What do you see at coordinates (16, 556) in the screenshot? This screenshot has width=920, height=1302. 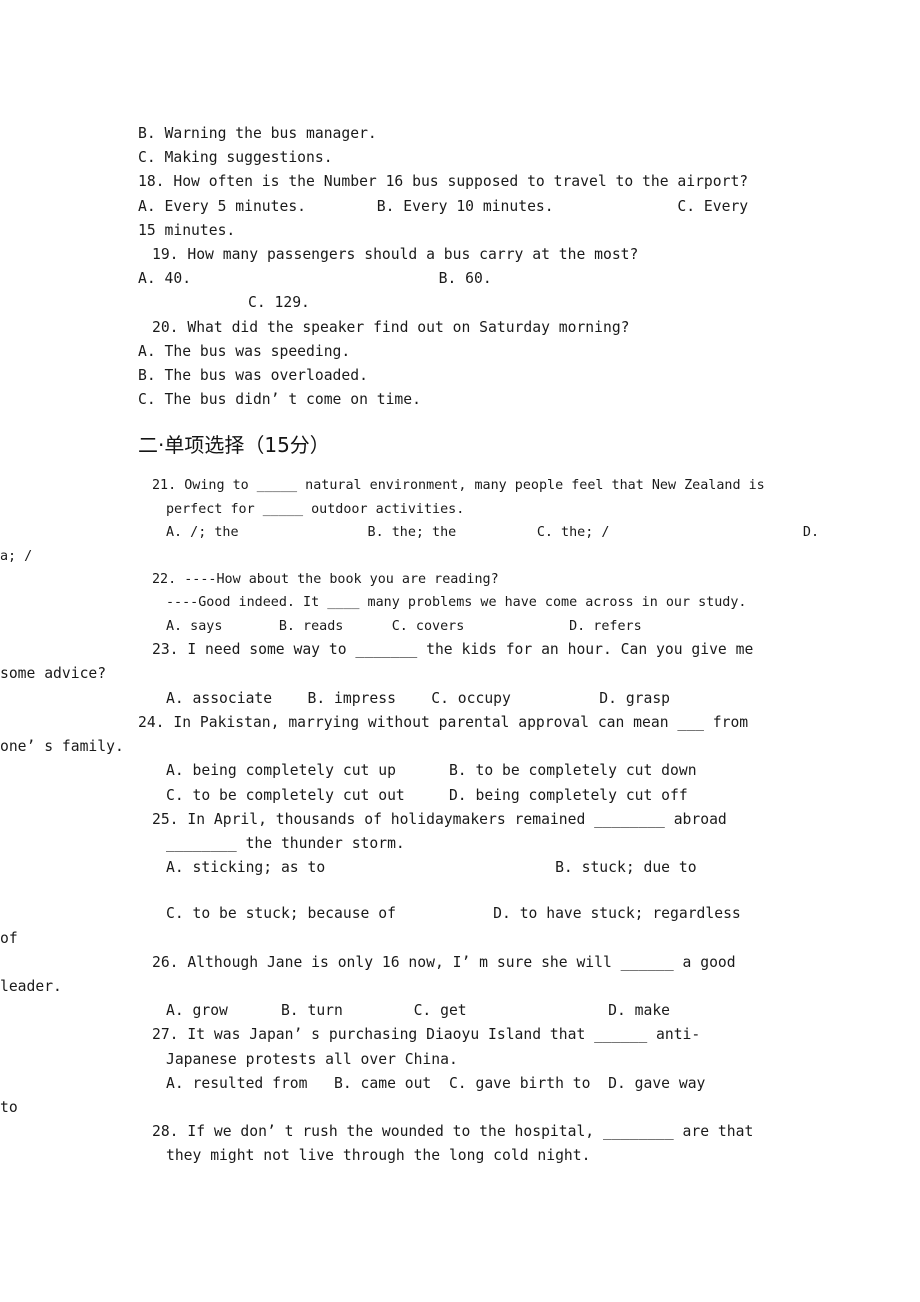 I see `option-line-cont: a; /` at bounding box center [16, 556].